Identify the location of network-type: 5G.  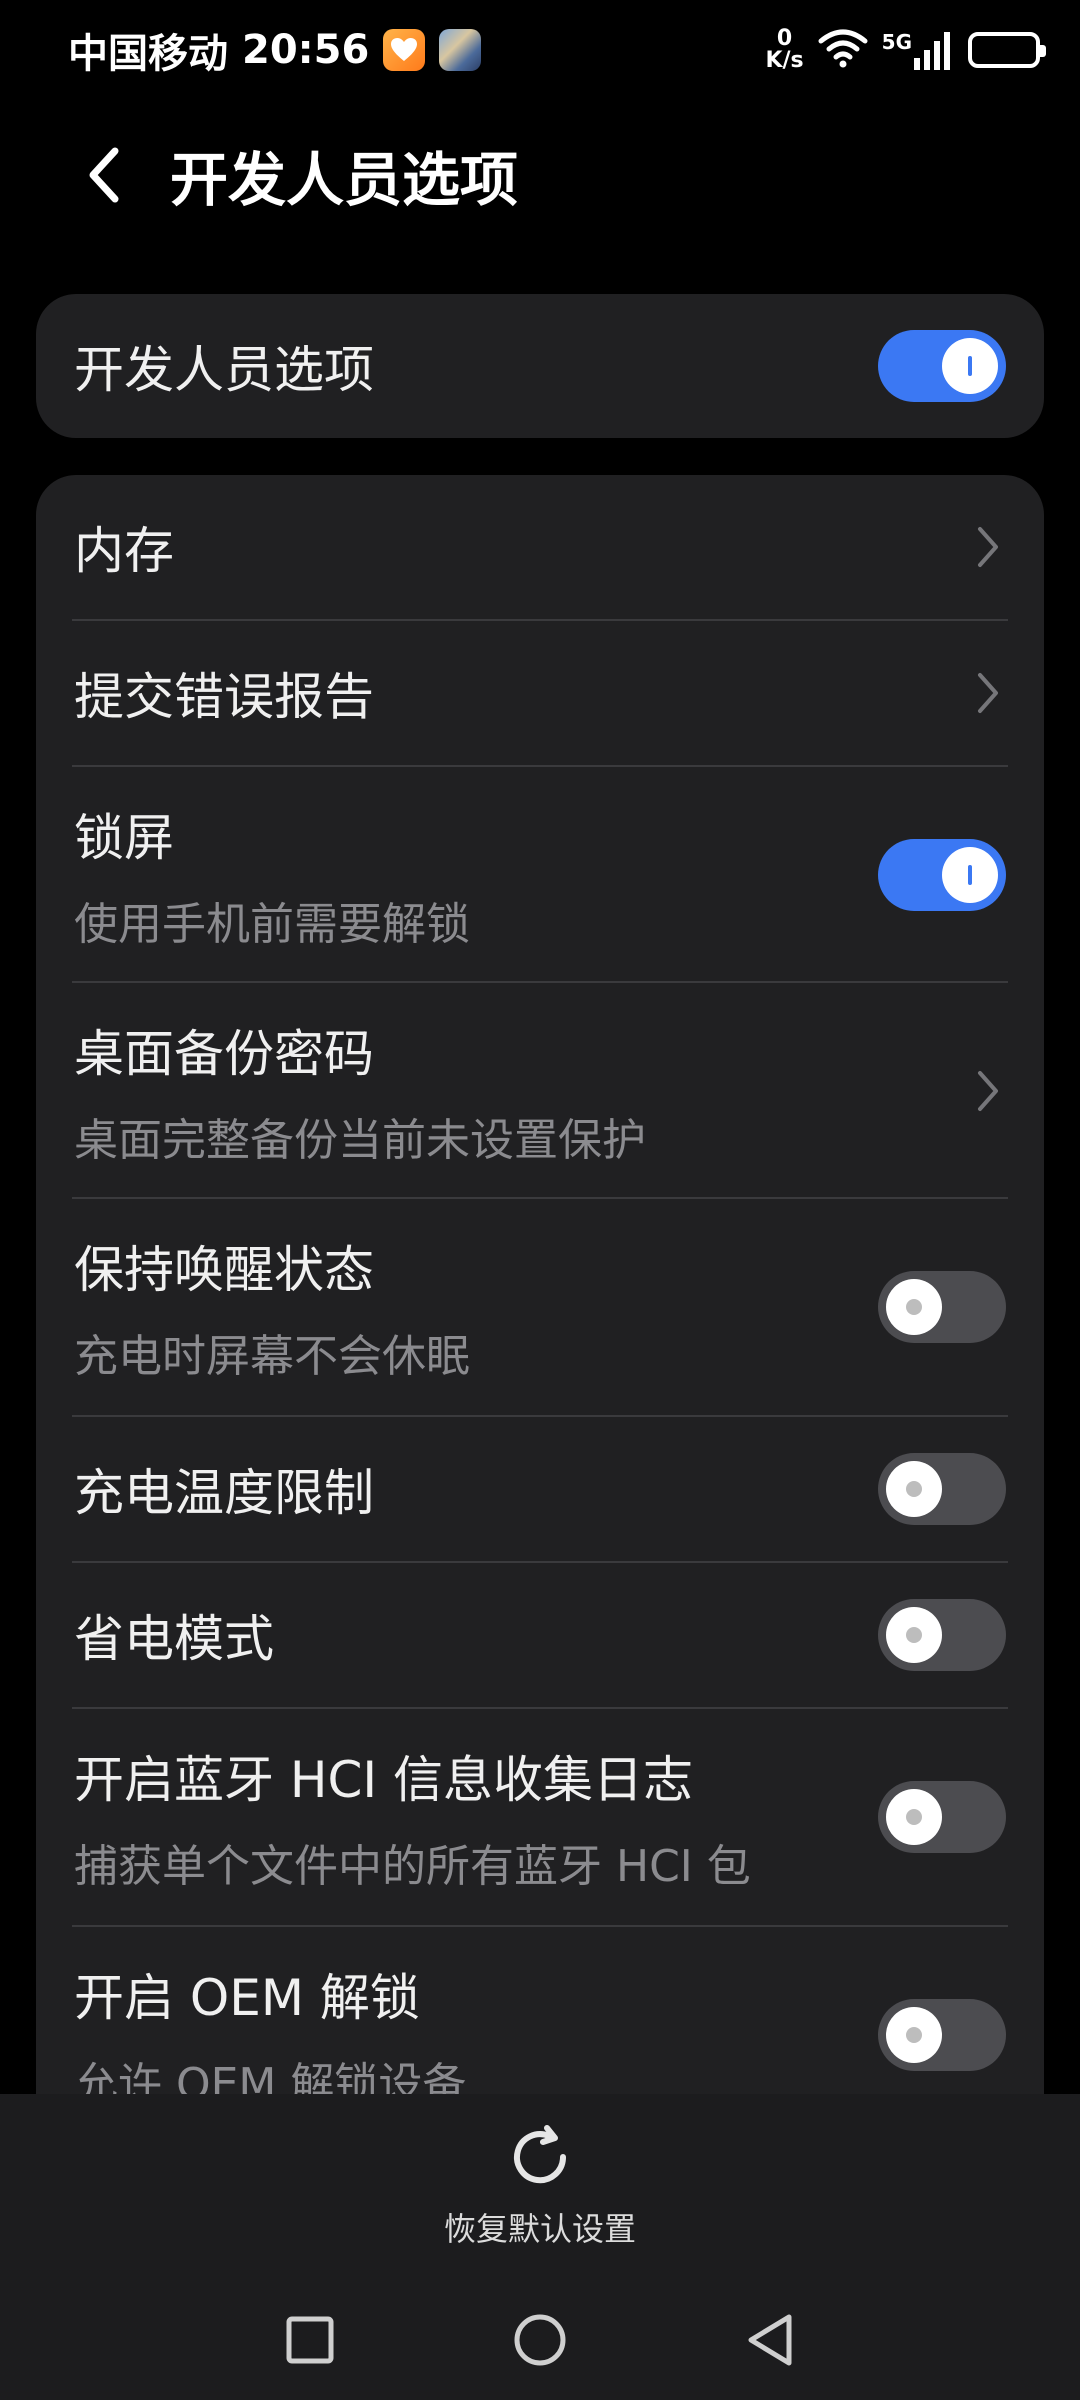
(896, 42).